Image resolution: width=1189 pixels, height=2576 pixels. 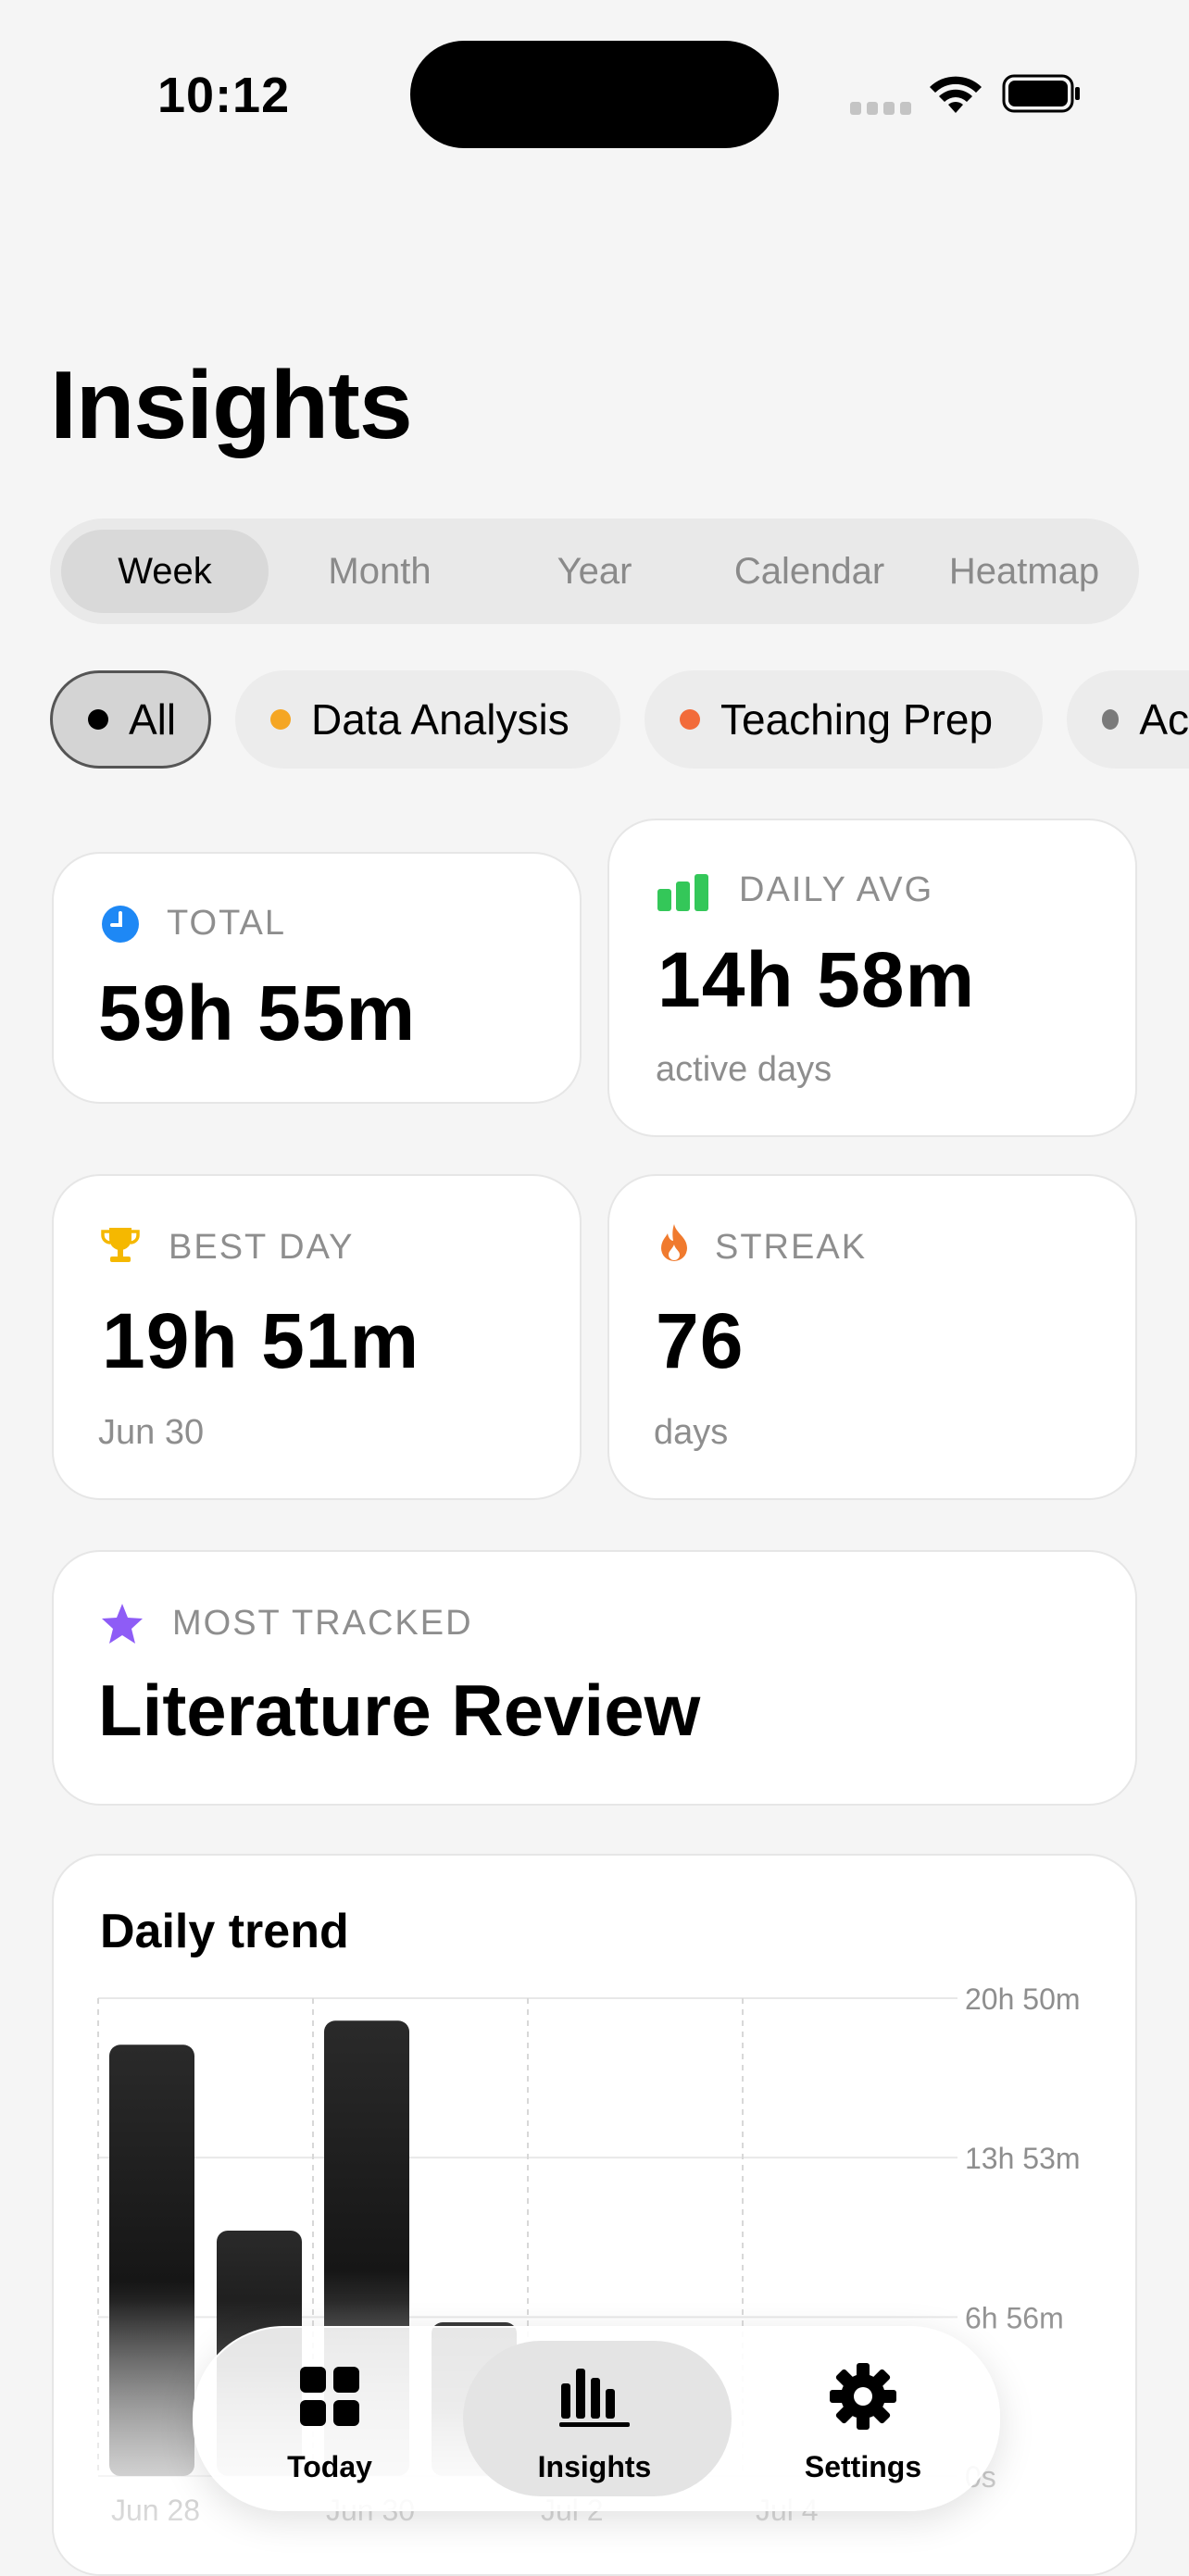 I want to click on tab-insights: Insights, so click(x=595, y=2418).